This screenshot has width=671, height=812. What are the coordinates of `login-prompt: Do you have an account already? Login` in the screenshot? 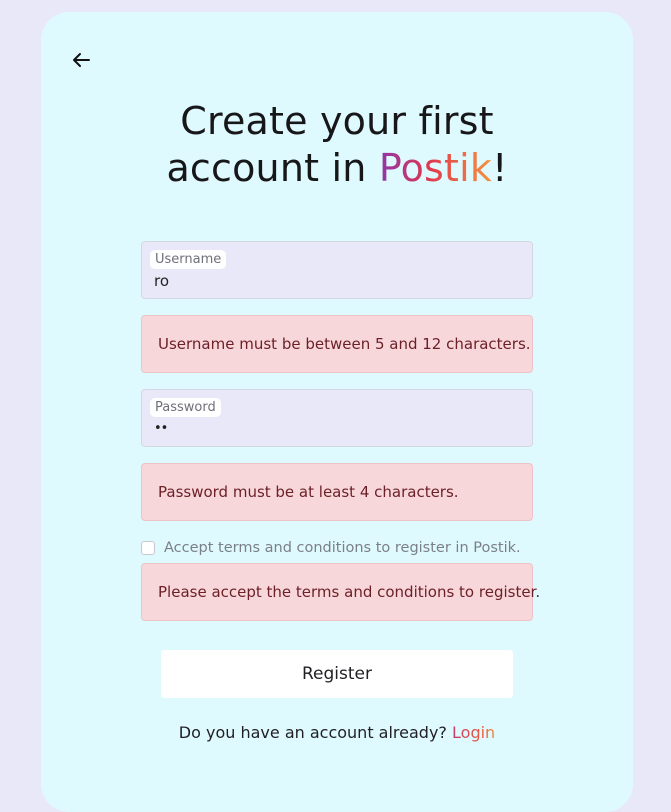 It's located at (337, 732).